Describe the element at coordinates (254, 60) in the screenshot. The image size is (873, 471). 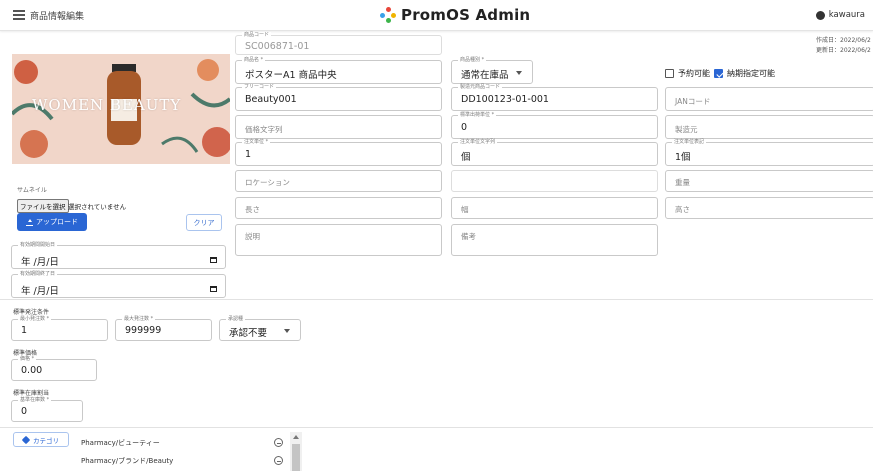
I see `product-name-label: 商品名 *` at that location.